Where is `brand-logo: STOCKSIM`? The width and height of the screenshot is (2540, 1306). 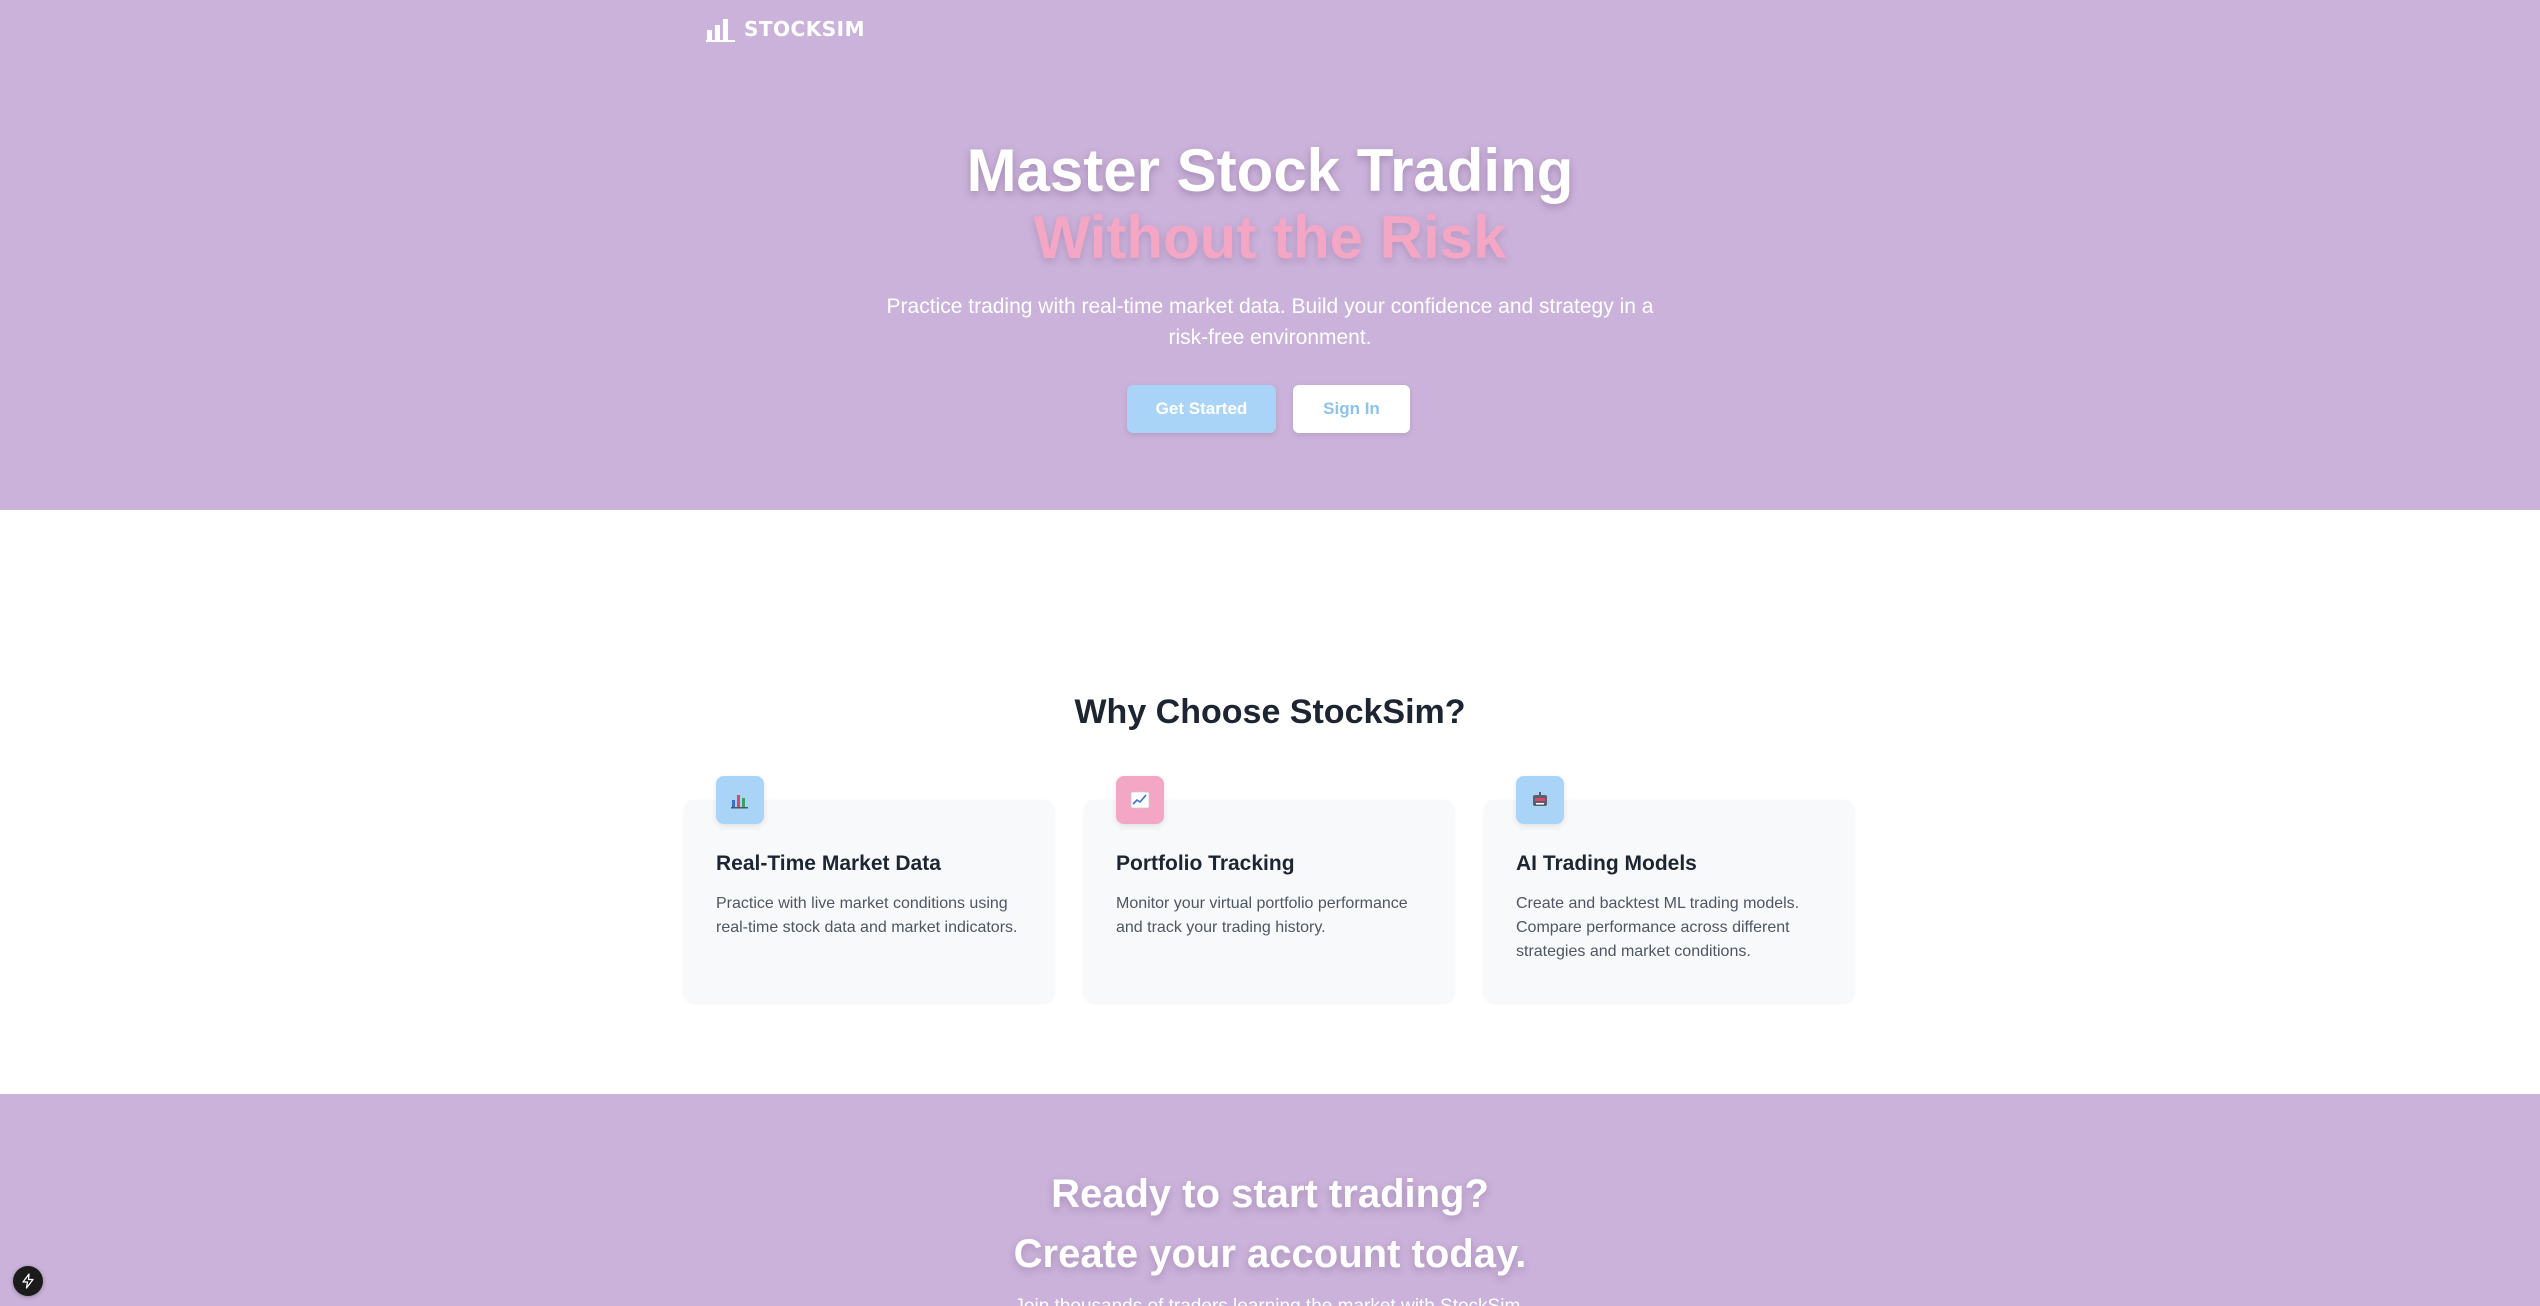 brand-logo: STOCKSIM is located at coordinates (785, 29).